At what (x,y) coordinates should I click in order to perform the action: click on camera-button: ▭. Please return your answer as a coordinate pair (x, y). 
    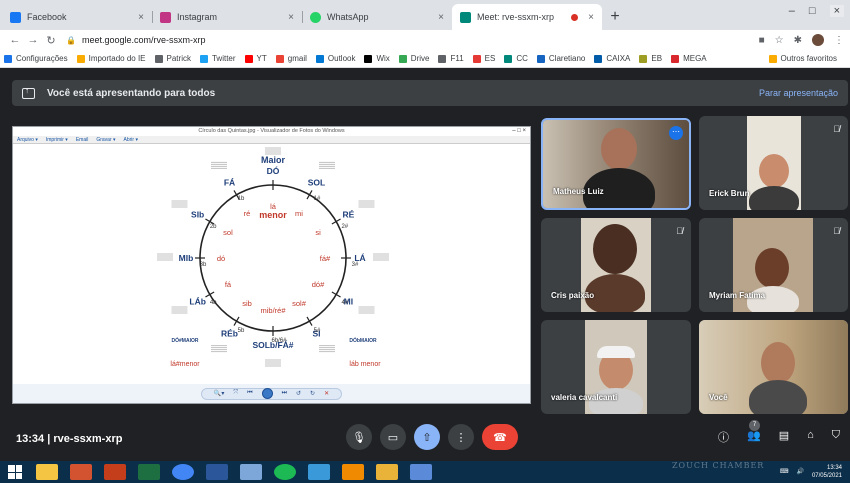
    Looking at the image, I should click on (393, 437).